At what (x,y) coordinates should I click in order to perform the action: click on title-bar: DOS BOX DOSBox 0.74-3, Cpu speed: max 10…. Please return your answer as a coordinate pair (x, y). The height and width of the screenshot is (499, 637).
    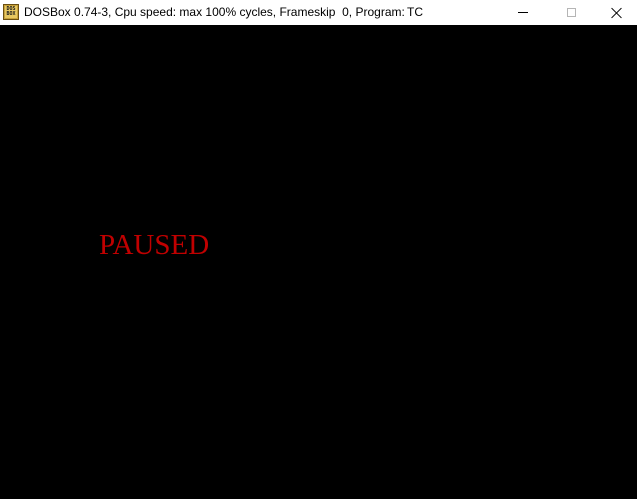
    Looking at the image, I should click on (318, 12).